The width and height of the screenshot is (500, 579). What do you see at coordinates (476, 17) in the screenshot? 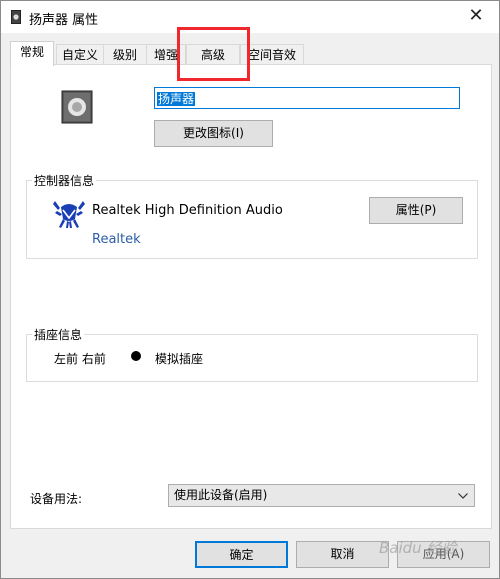
I see `close-button: ✕` at bounding box center [476, 17].